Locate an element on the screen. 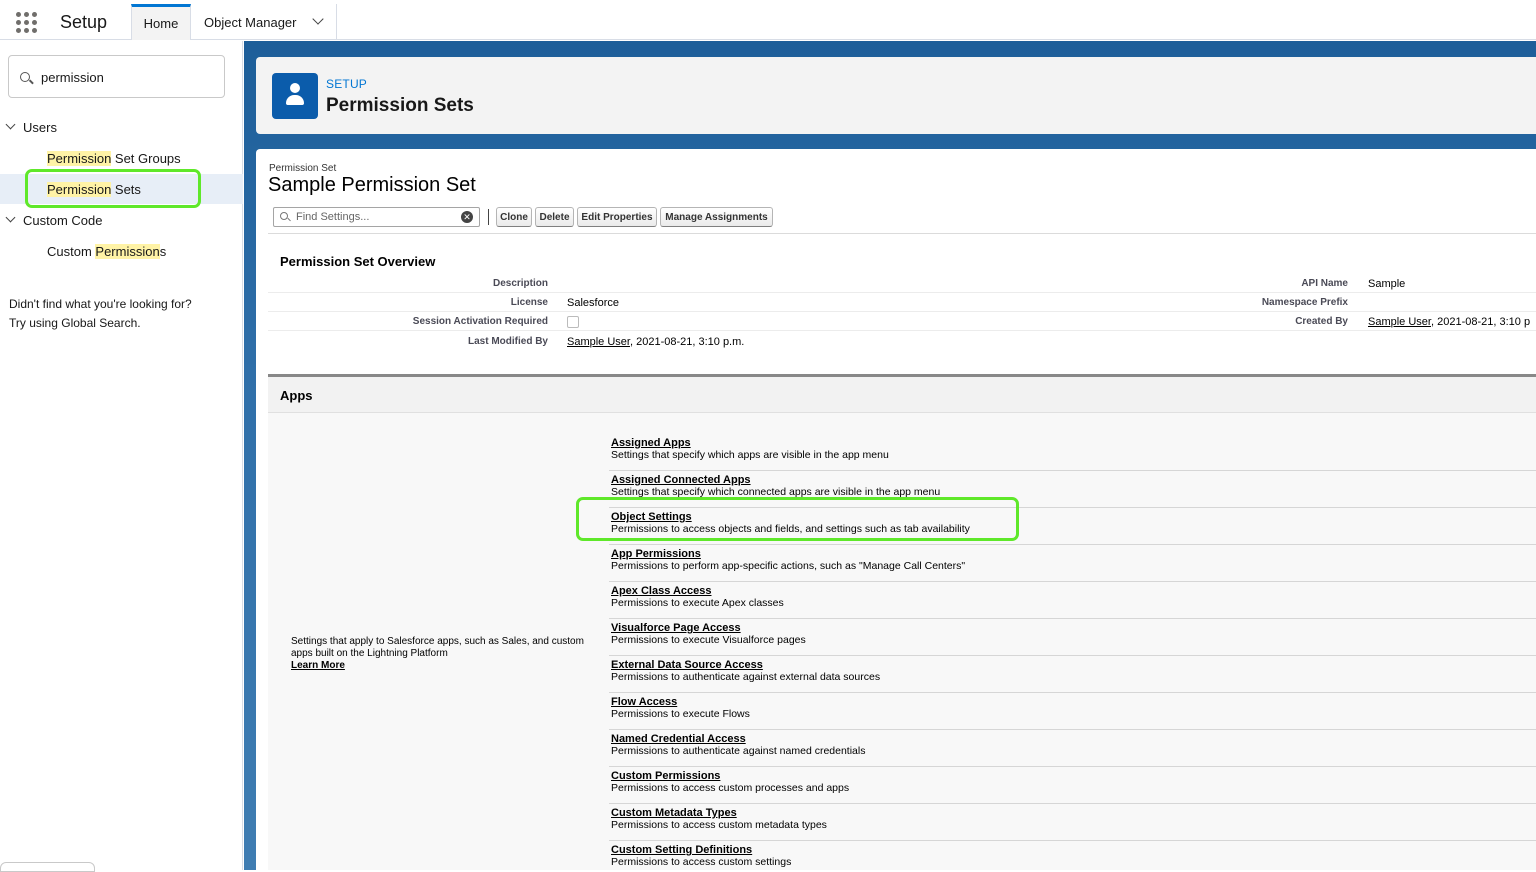 This screenshot has width=1536, height=872. clear-icon: ✕ is located at coordinates (467, 217).